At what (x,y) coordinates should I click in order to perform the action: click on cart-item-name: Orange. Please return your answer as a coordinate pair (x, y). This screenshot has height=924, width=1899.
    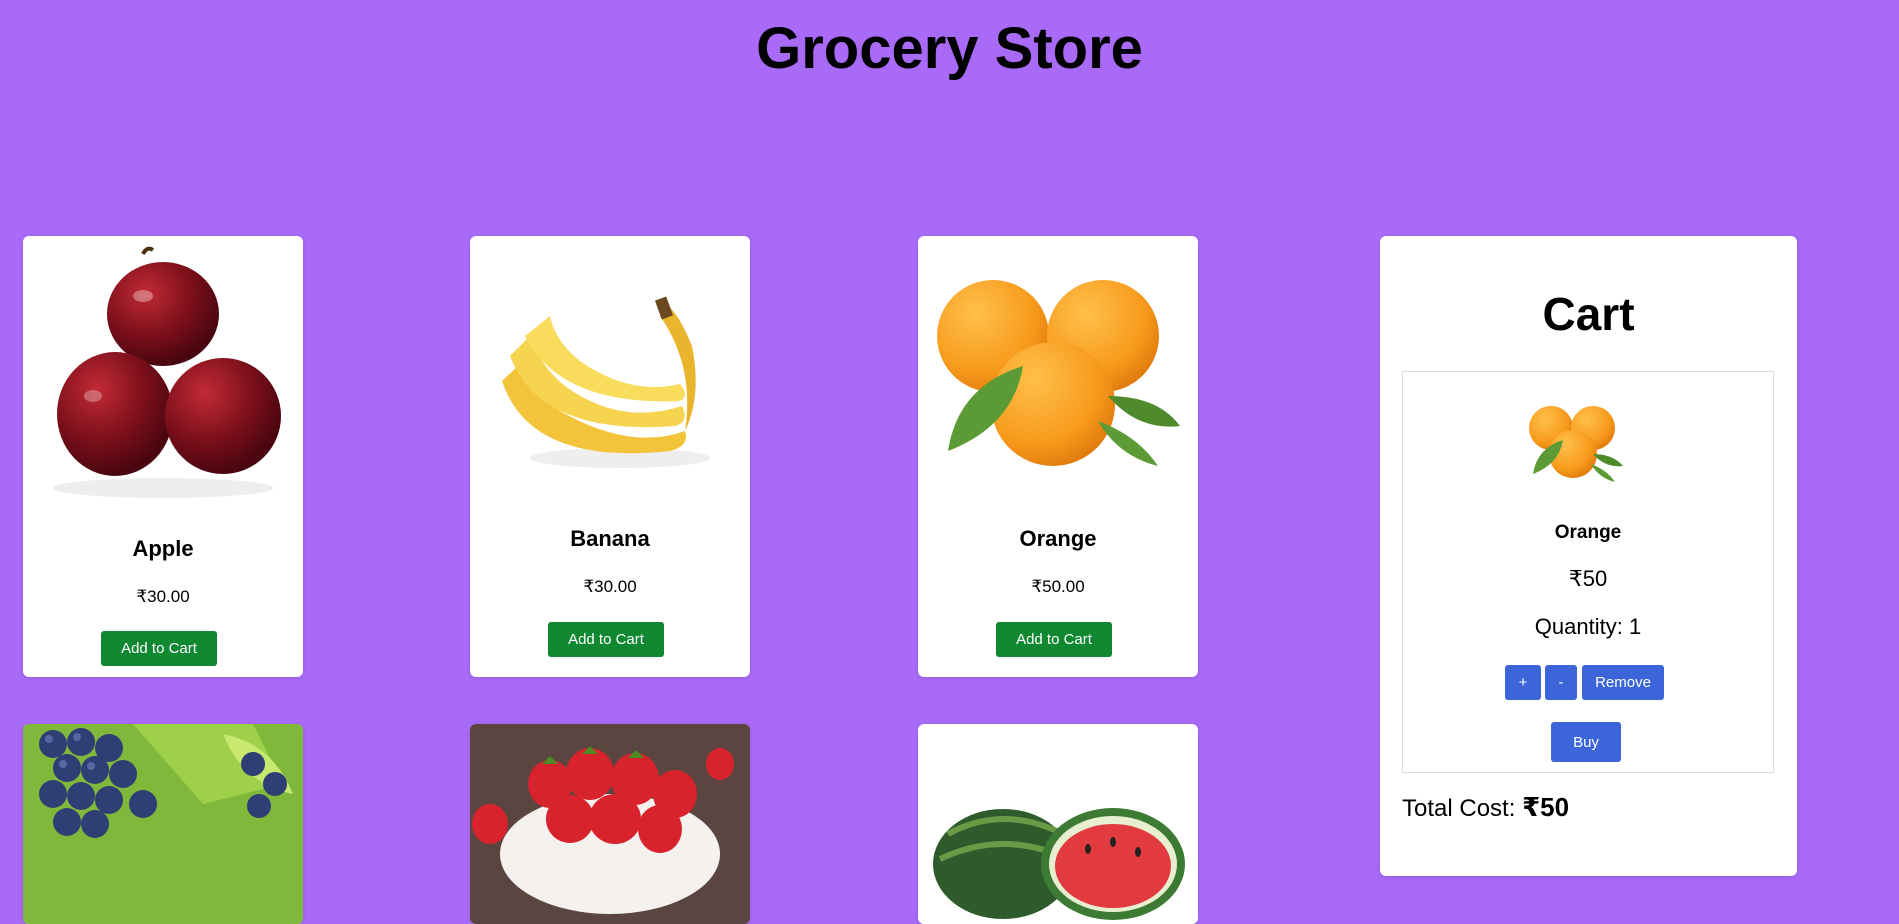
    Looking at the image, I should click on (1588, 532).